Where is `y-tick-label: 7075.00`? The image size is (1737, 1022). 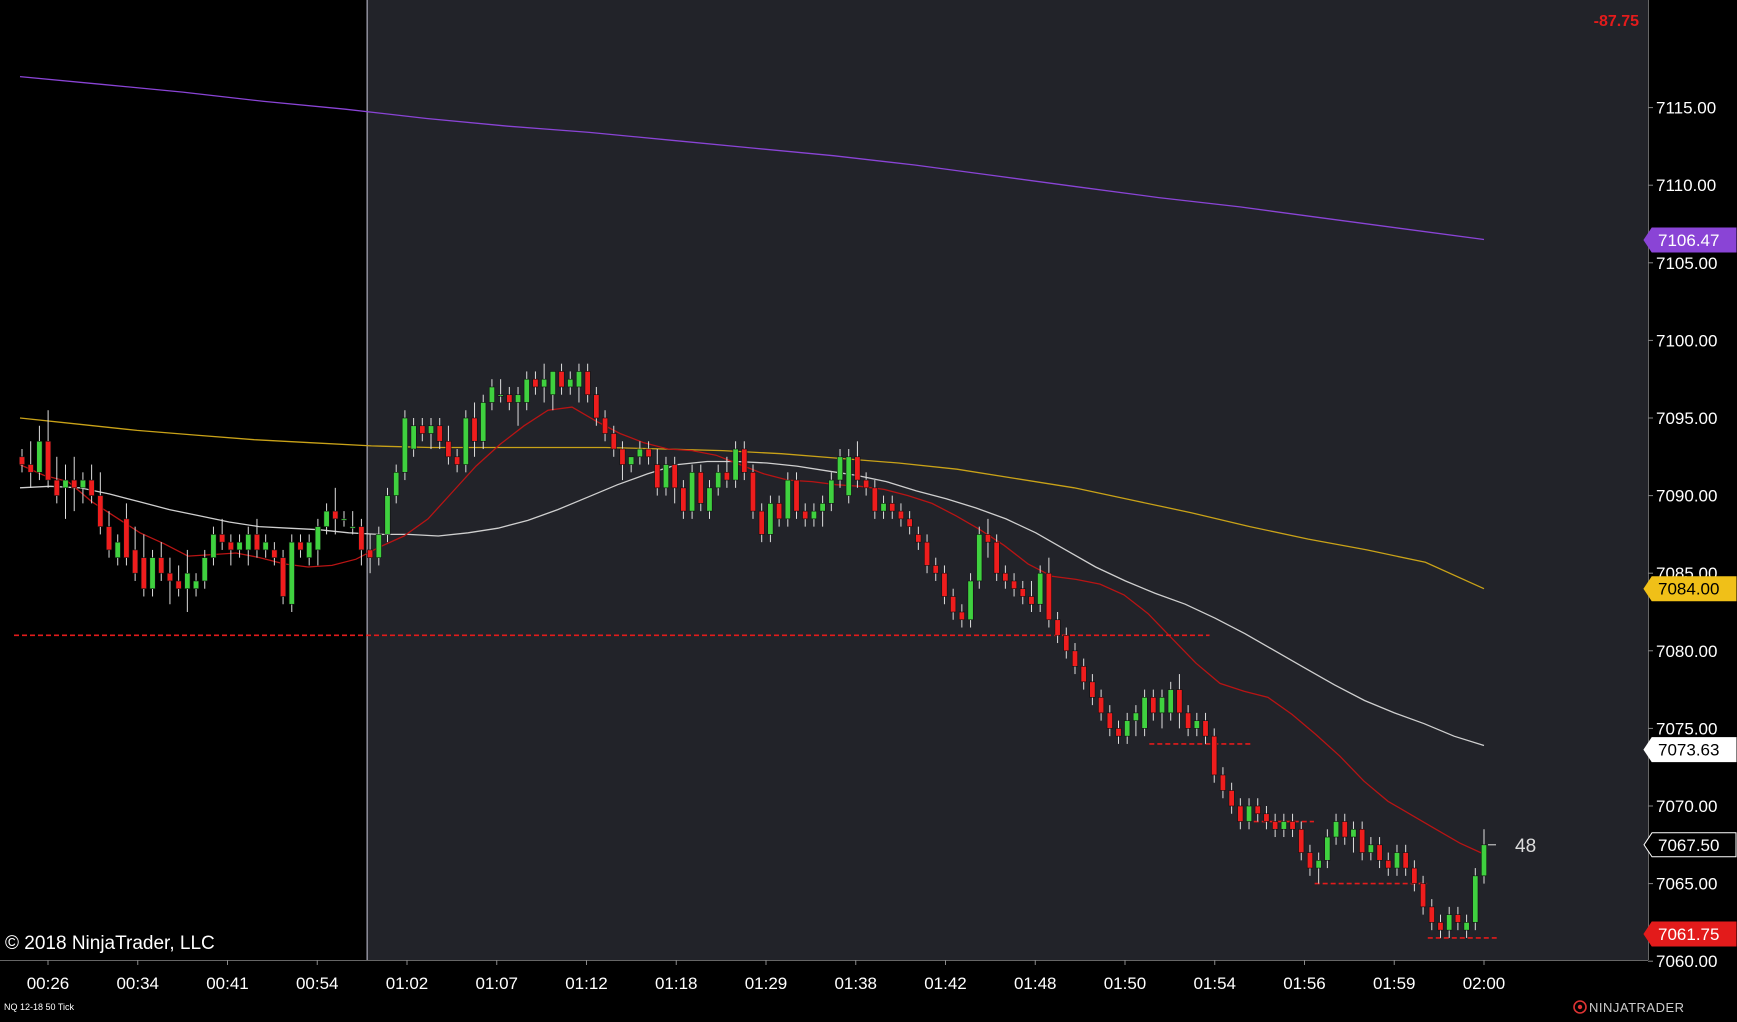
y-tick-label: 7075.00 is located at coordinates (1686, 728).